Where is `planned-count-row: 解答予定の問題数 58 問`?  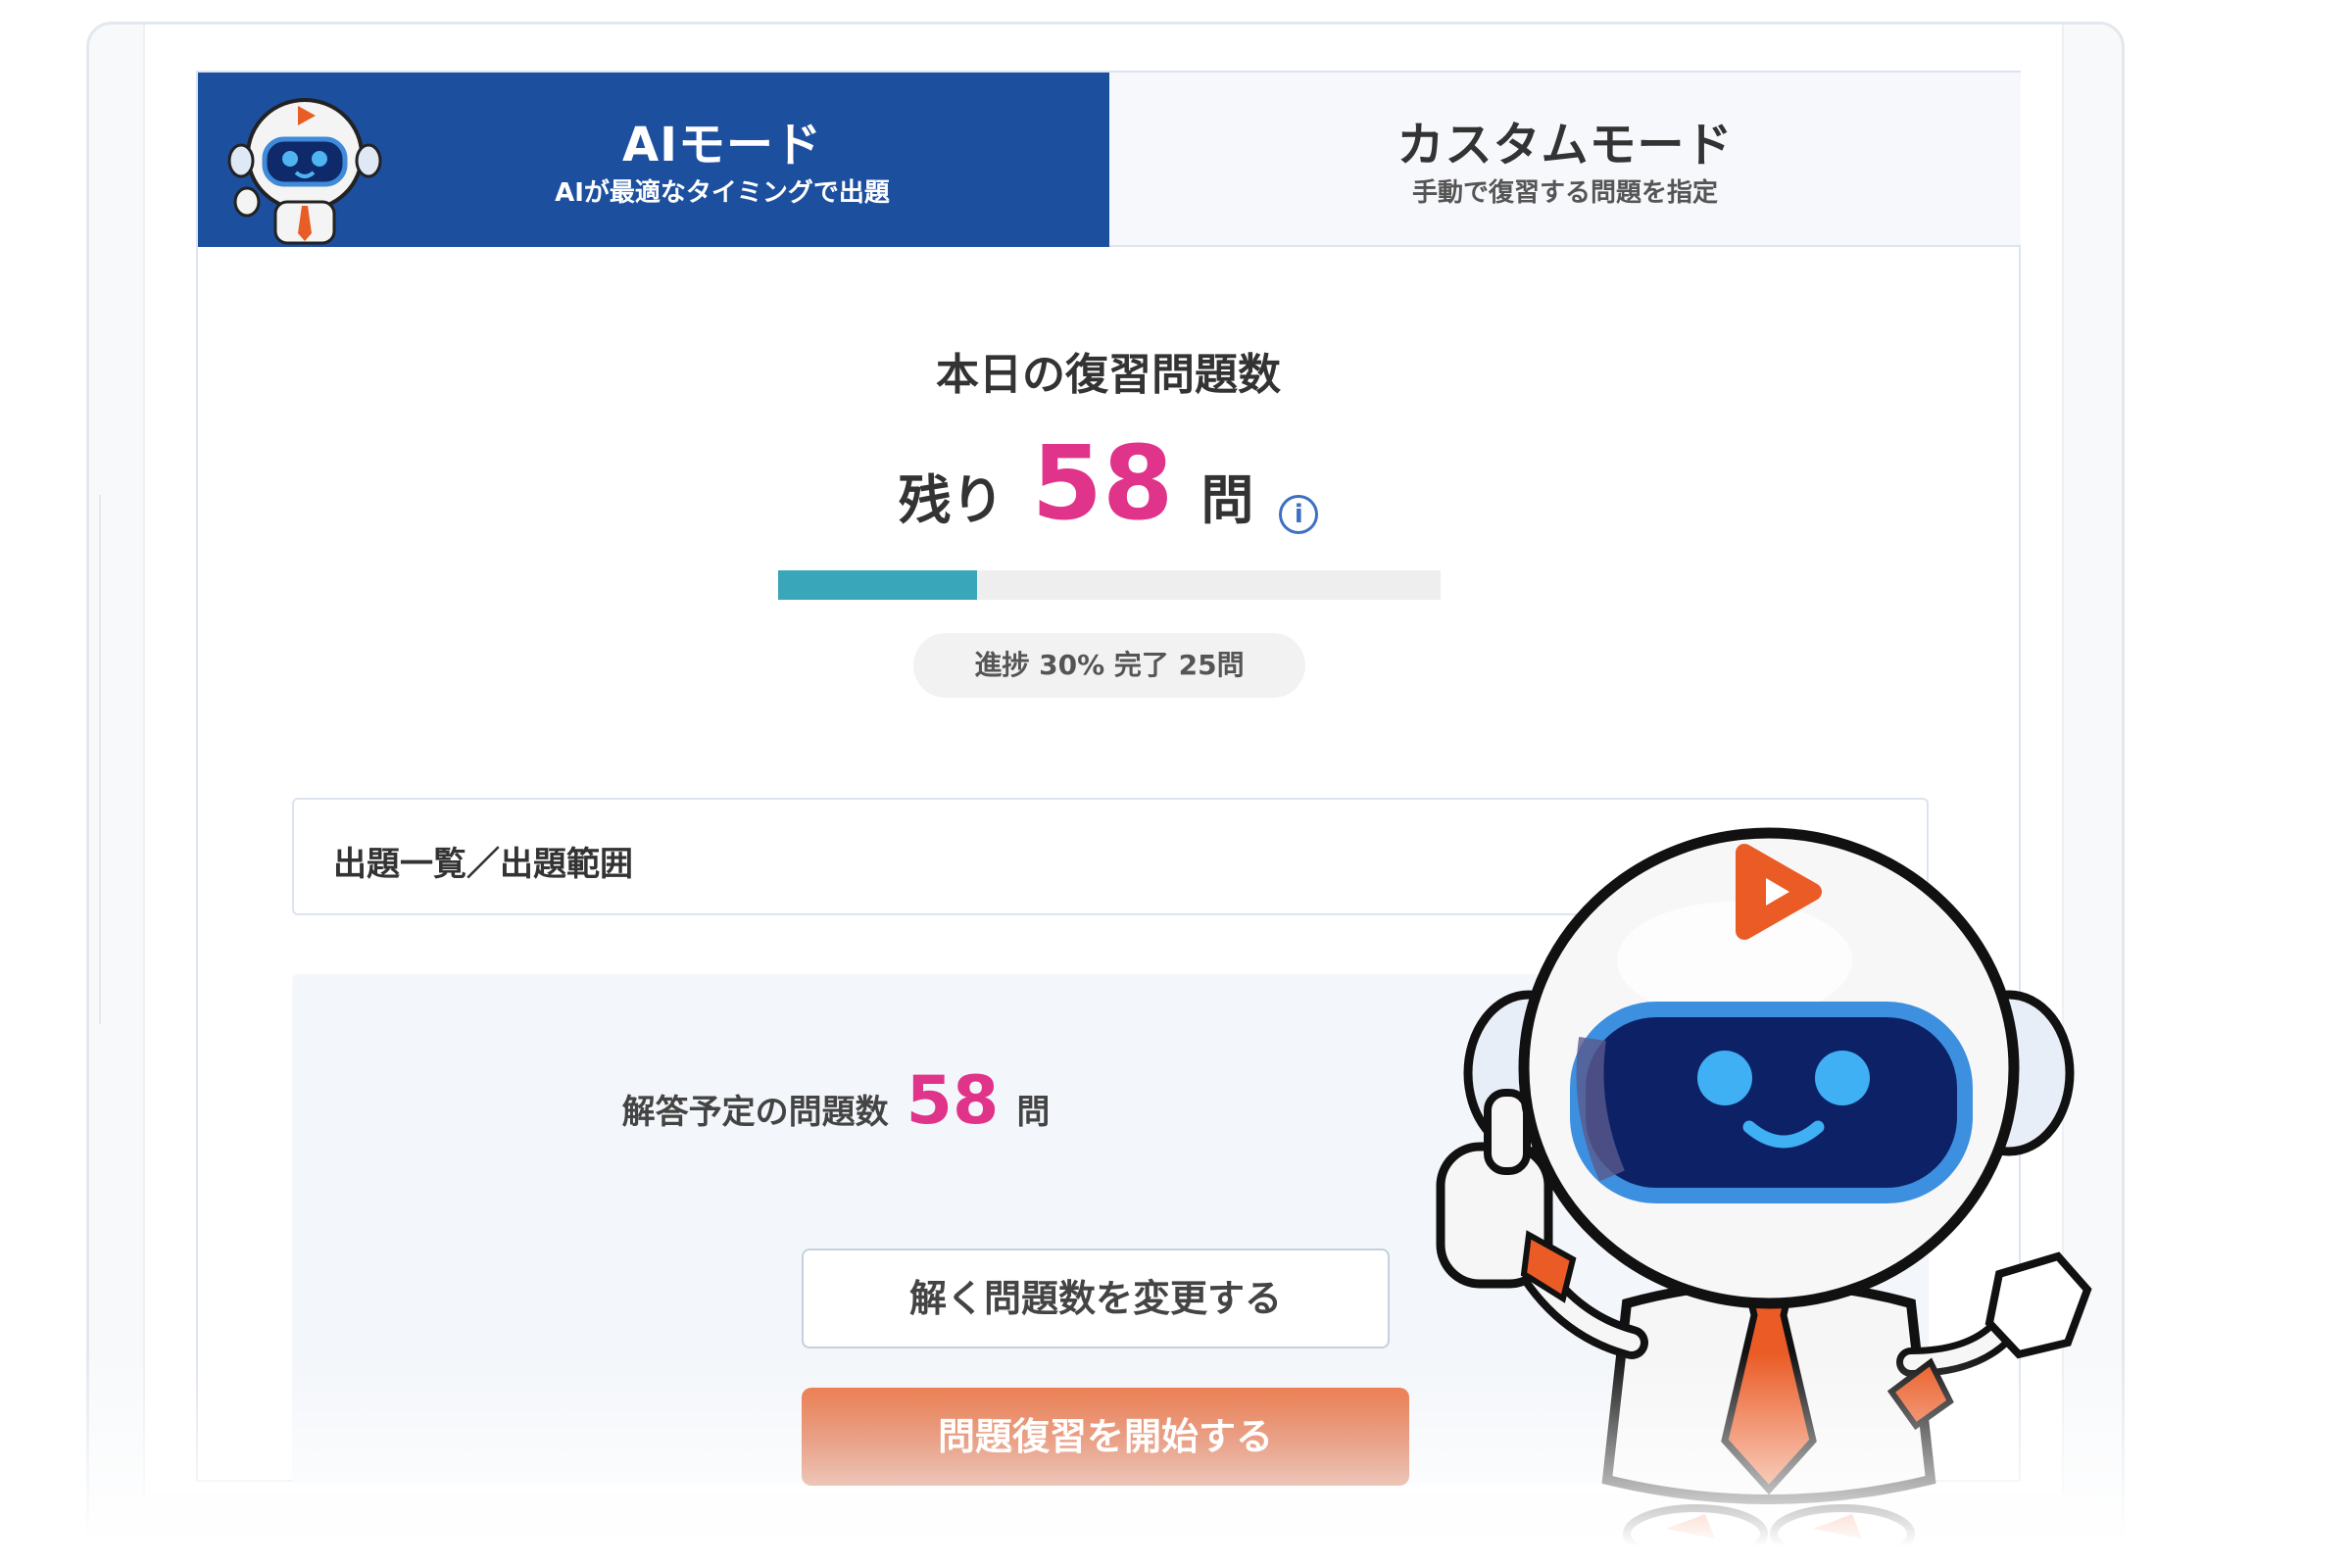 planned-count-row: 解答予定の問題数 58 問 is located at coordinates (836, 1101).